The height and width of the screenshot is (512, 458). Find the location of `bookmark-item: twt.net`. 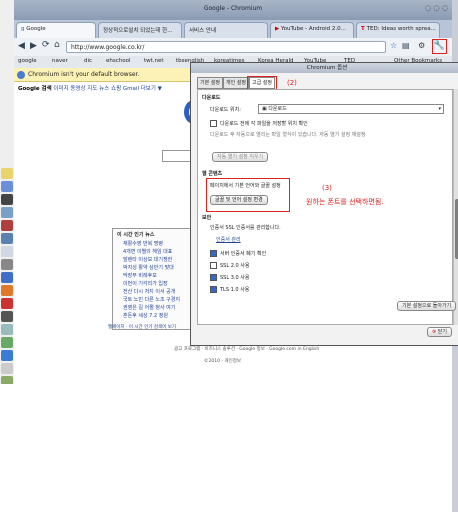

bookmark-item: twt.net is located at coordinates (154, 61).